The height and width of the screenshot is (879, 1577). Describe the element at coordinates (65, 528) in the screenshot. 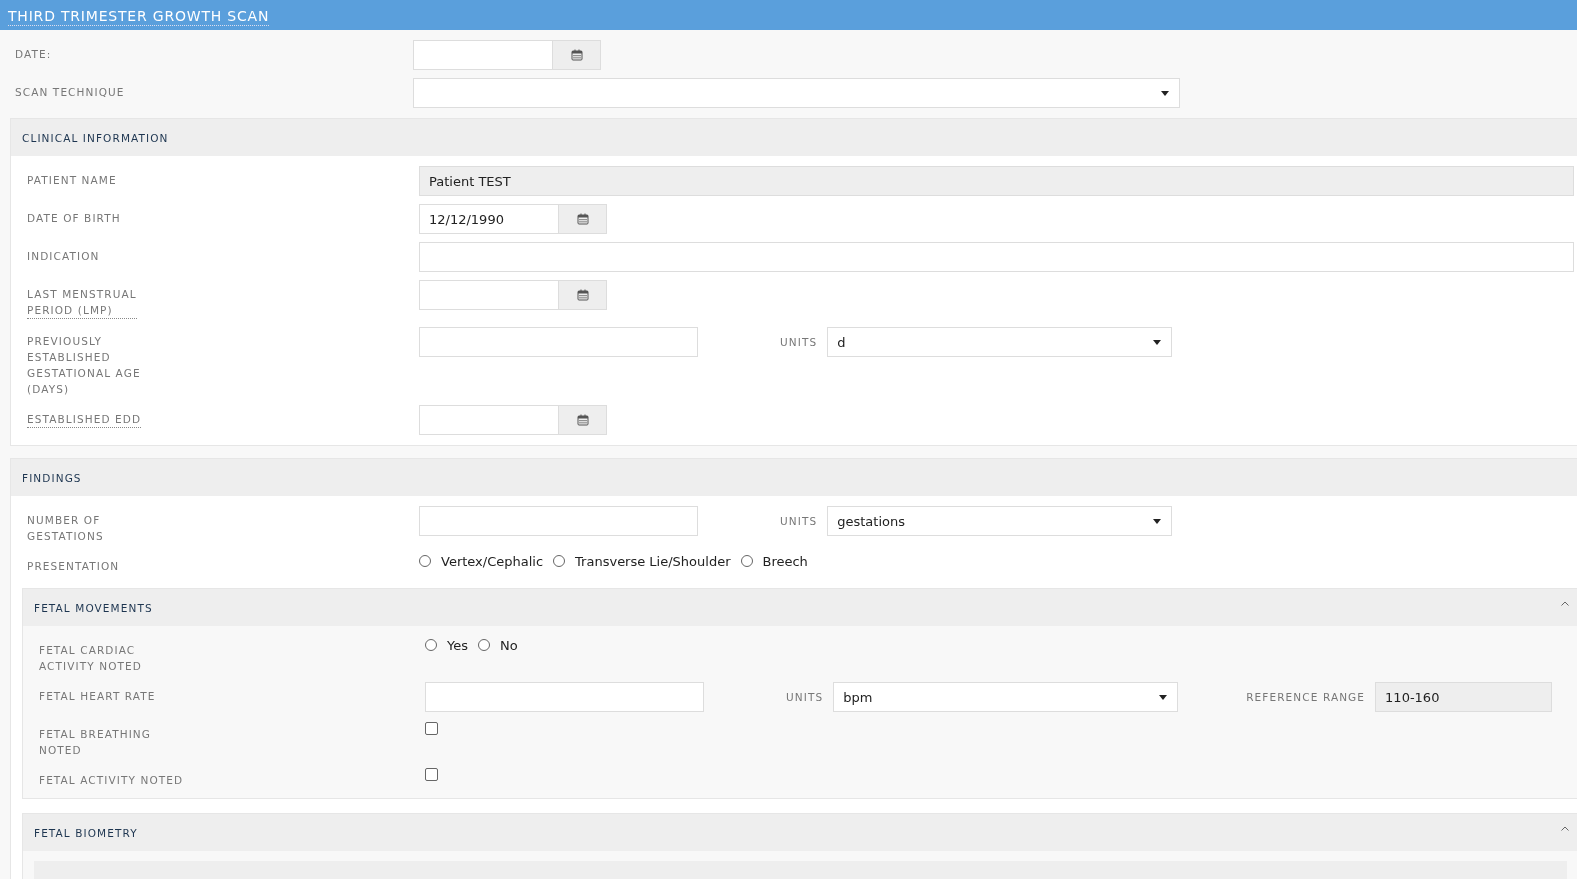

I see `field-label: NUMBER OF GESTATIONS` at that location.